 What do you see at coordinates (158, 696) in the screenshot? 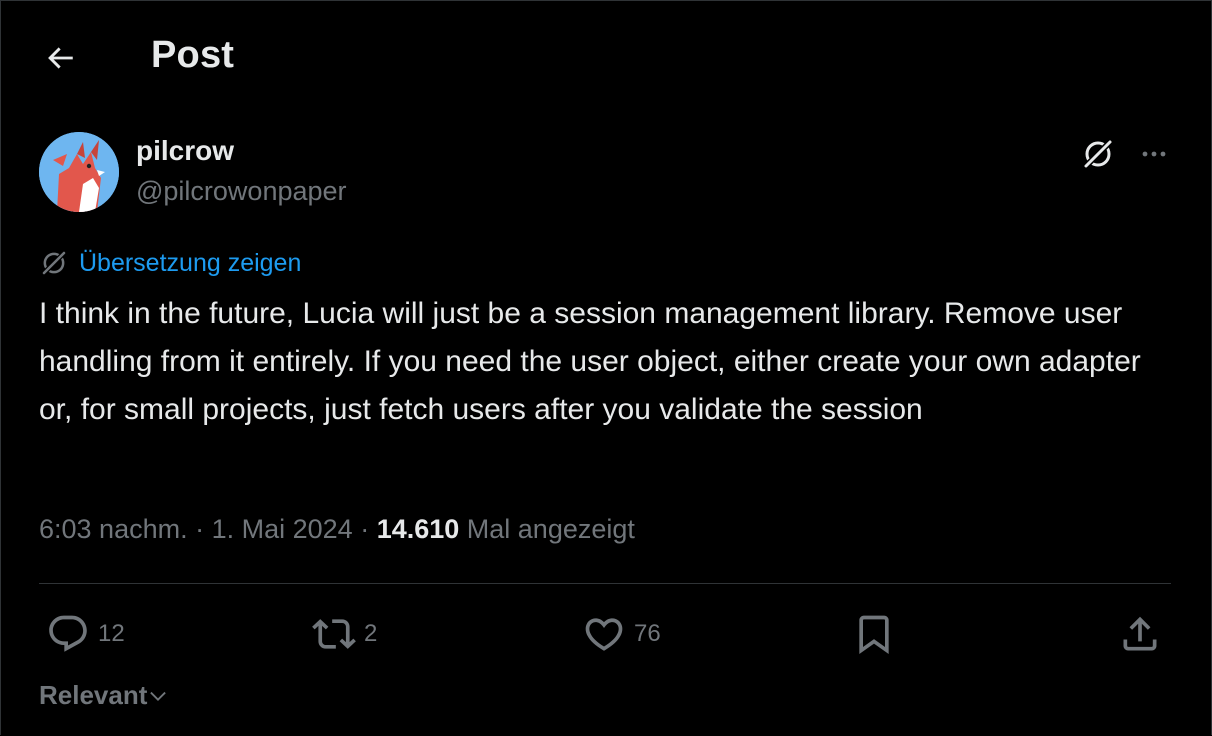
I see `chevron-down-icon` at bounding box center [158, 696].